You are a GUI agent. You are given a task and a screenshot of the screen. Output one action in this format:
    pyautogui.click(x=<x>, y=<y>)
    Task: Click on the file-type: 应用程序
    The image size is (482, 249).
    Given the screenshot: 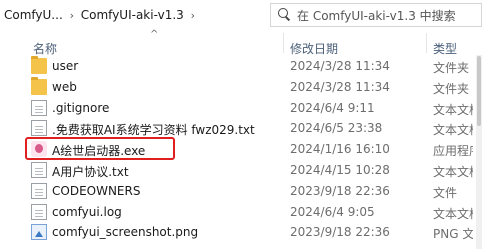 What is the action you would take?
    pyautogui.click(x=453, y=151)
    